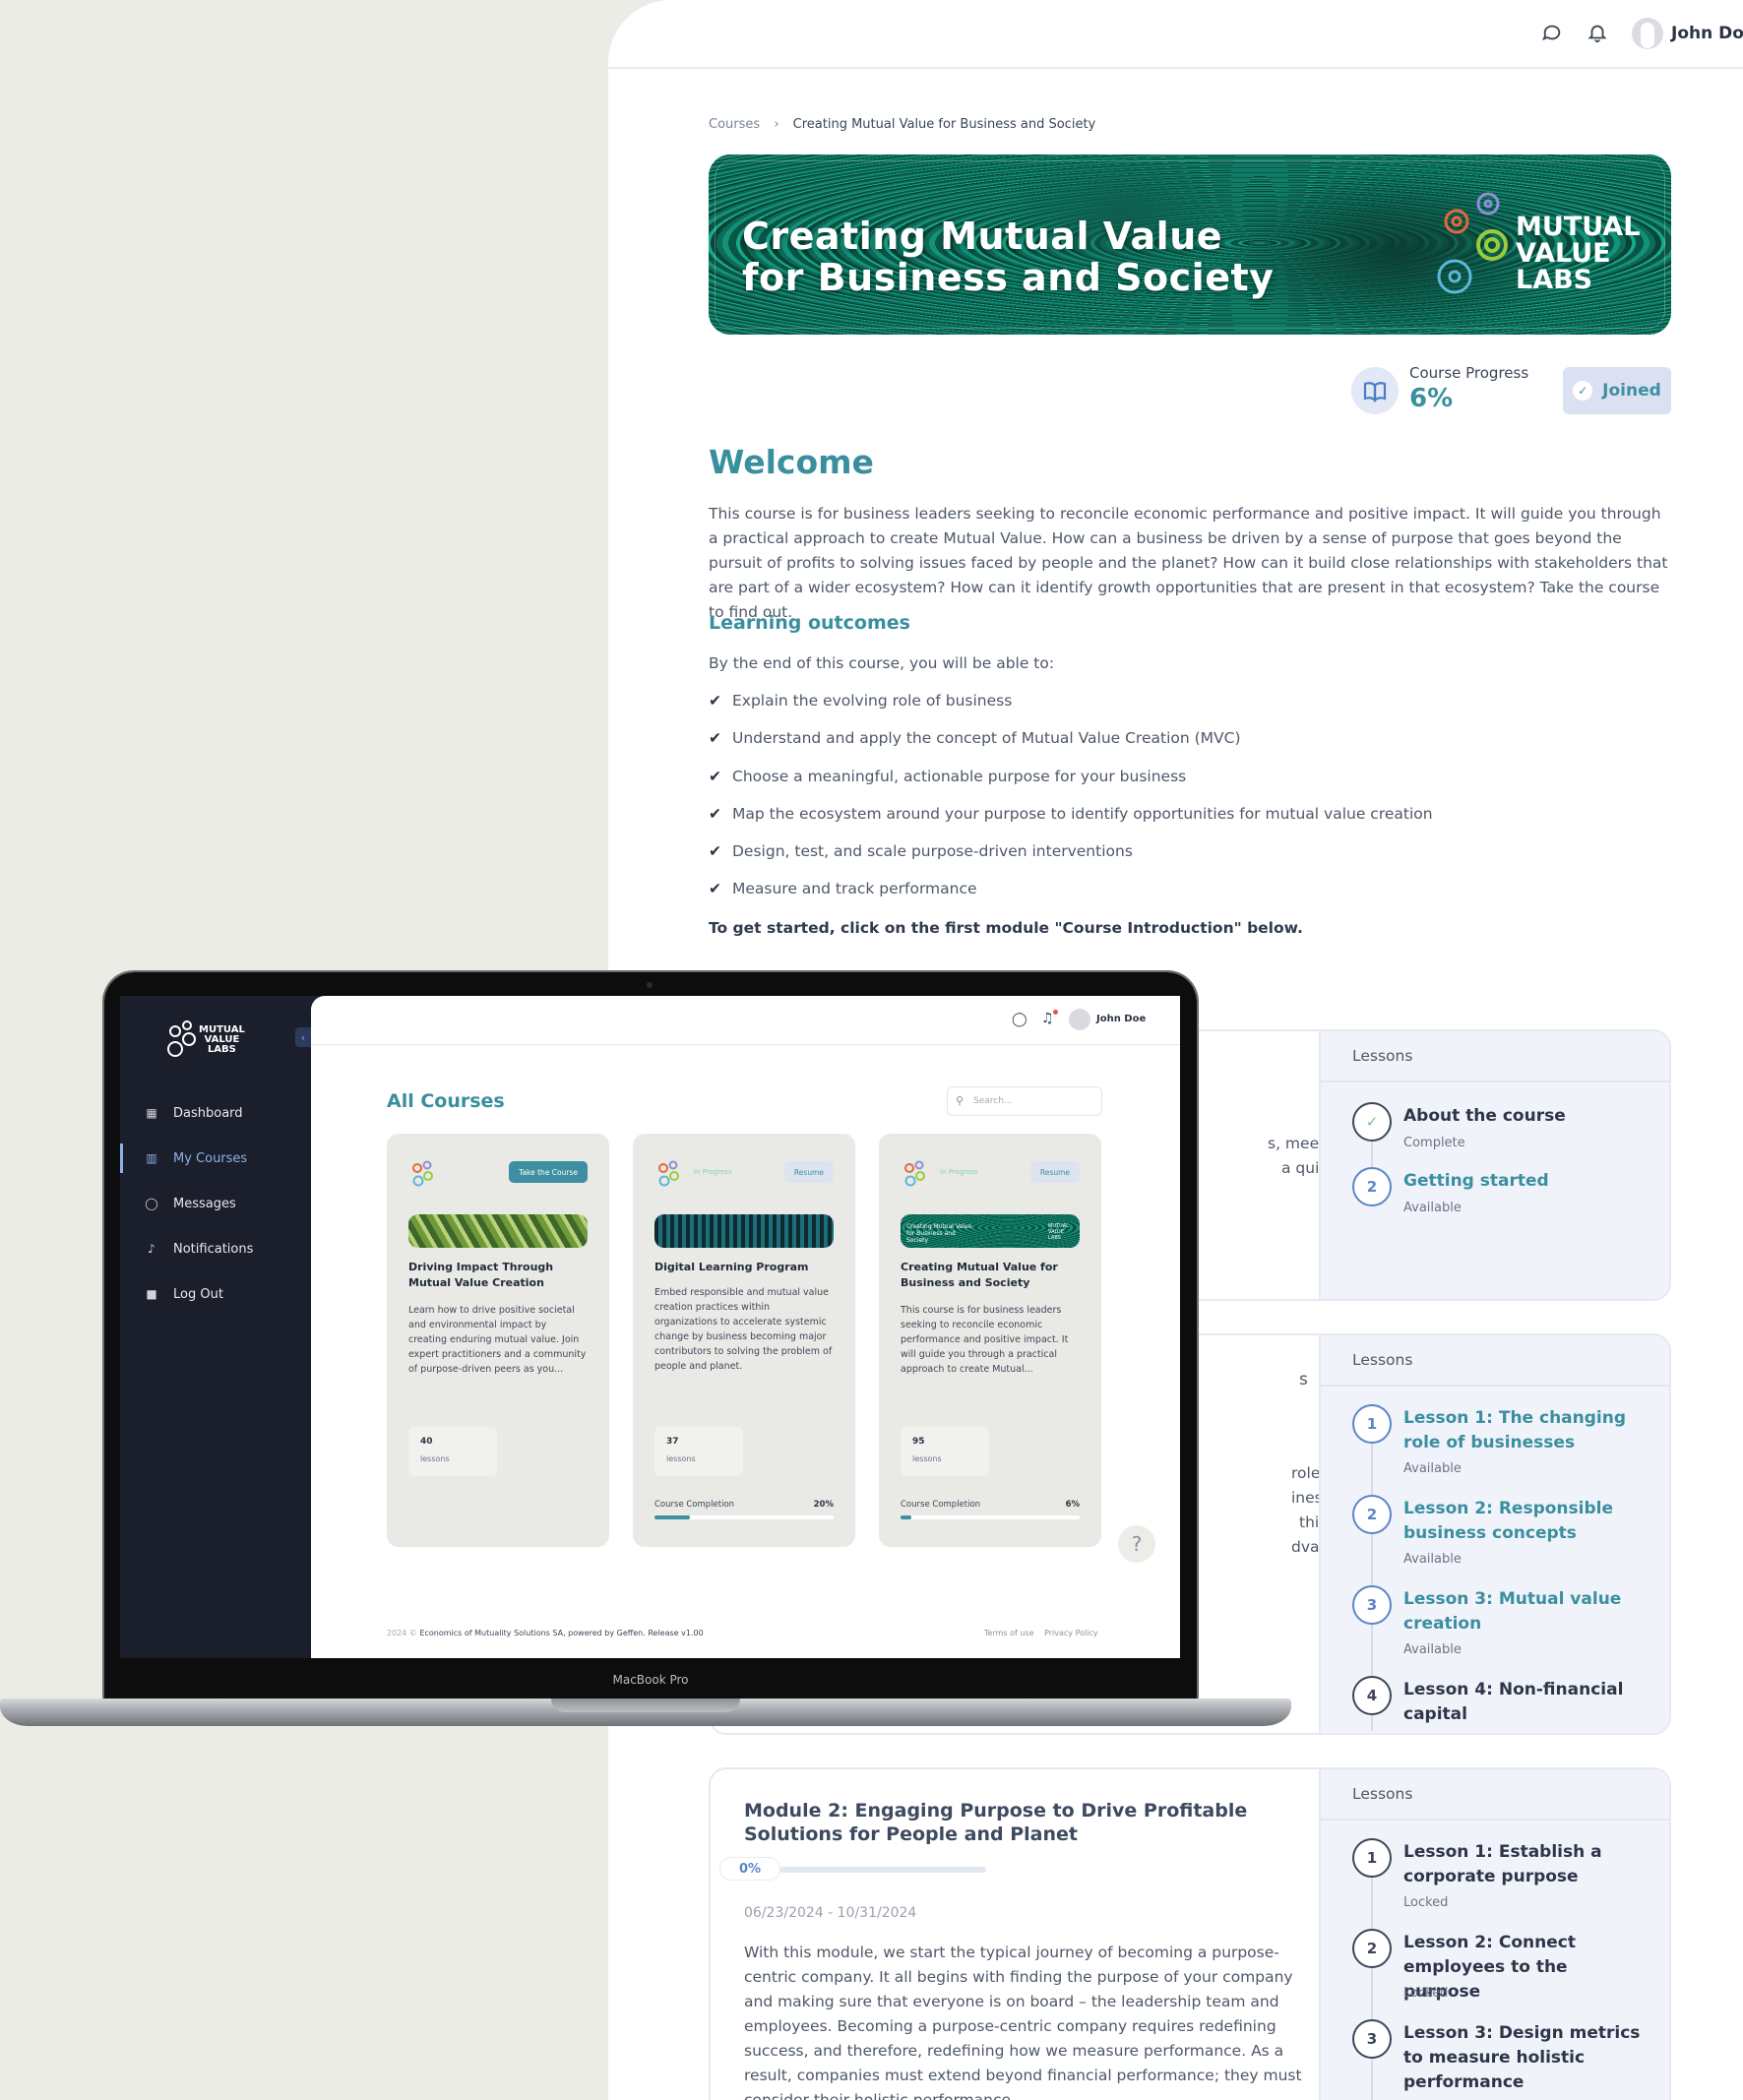  Describe the element at coordinates (861, 701) in the screenshot. I see `list-item: ✔ Explain the evolving role of business` at that location.